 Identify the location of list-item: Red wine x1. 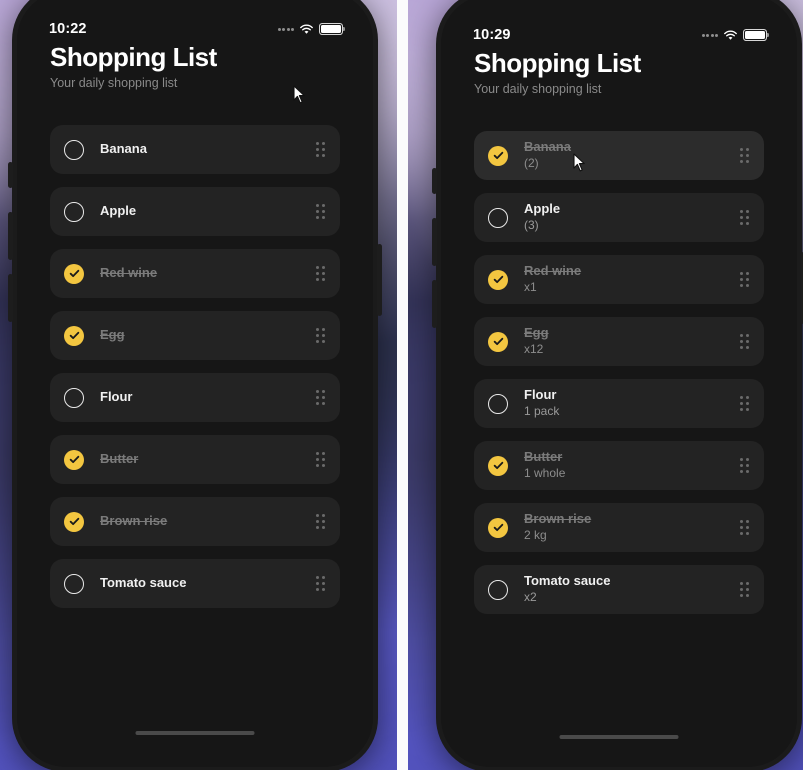
(619, 279).